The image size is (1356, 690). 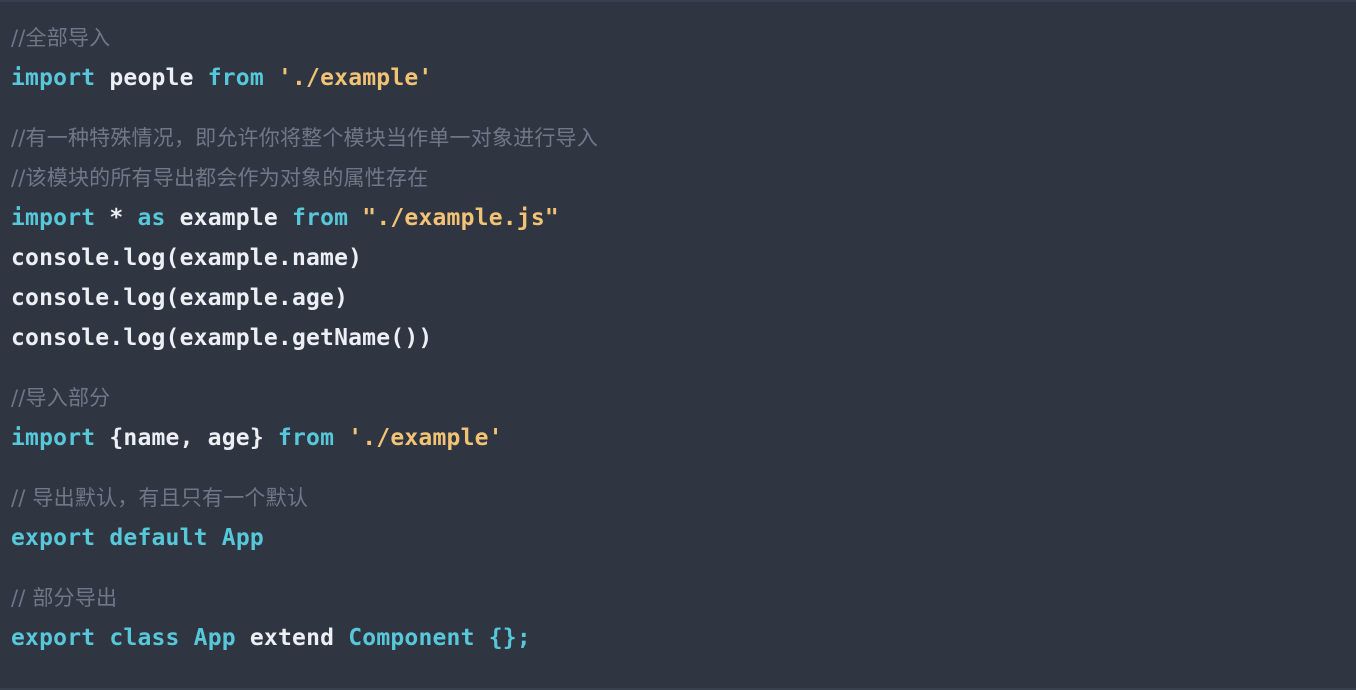 What do you see at coordinates (678, 438) in the screenshot?
I see `code-line: import {name, age} from './example'` at bounding box center [678, 438].